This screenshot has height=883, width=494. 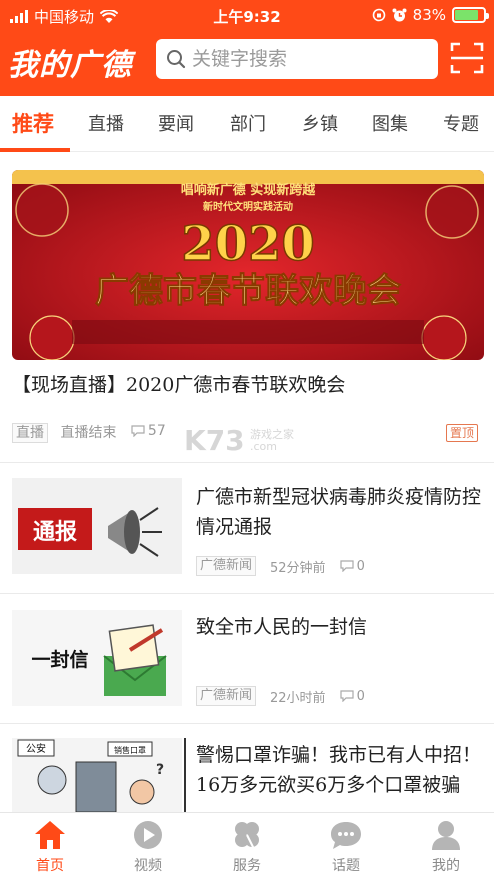 I want to click on clover-icon, so click(x=247, y=836).